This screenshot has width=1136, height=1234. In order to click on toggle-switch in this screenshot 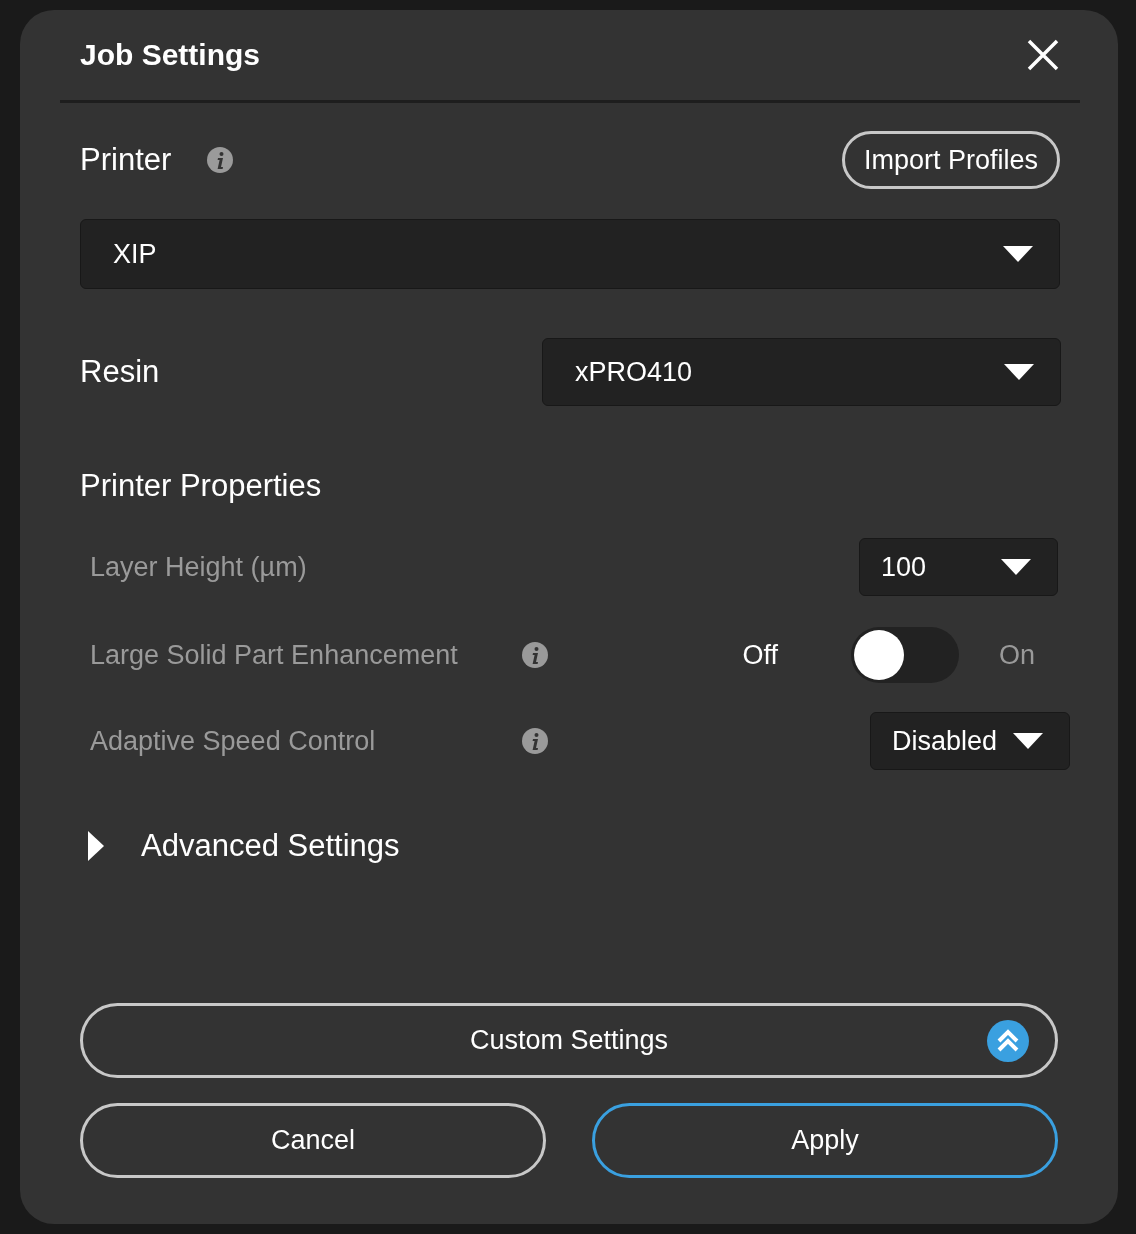, I will do `click(904, 655)`.